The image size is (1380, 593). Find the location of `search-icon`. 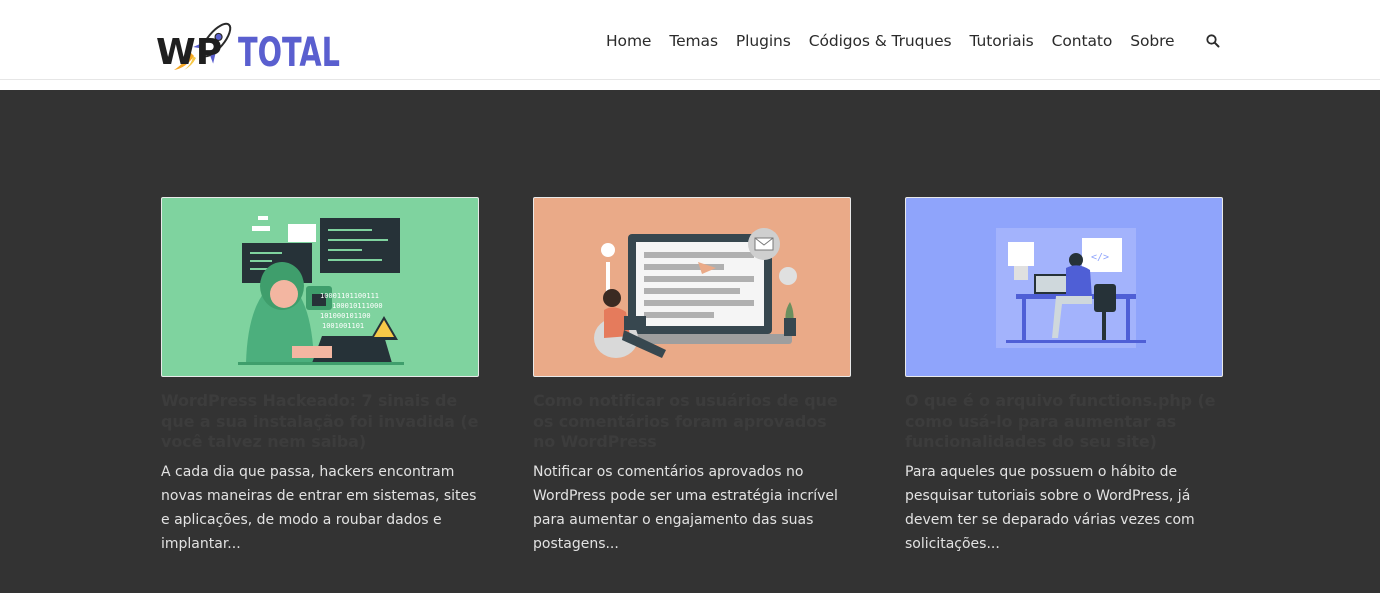

search-icon is located at coordinates (1213, 41).